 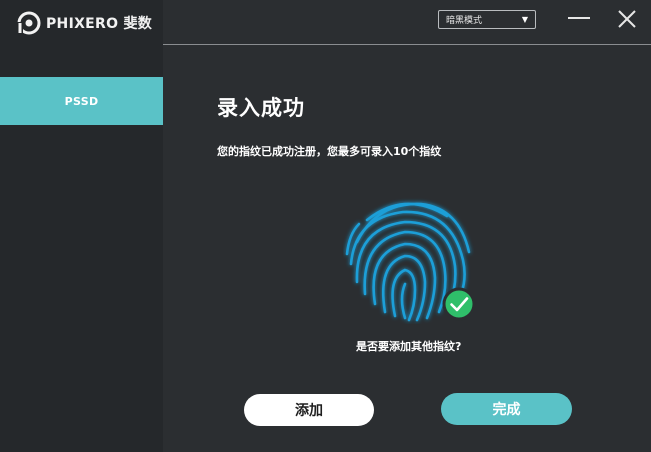 I want to click on theme-mode-value: 暗黑模式, so click(x=464, y=21).